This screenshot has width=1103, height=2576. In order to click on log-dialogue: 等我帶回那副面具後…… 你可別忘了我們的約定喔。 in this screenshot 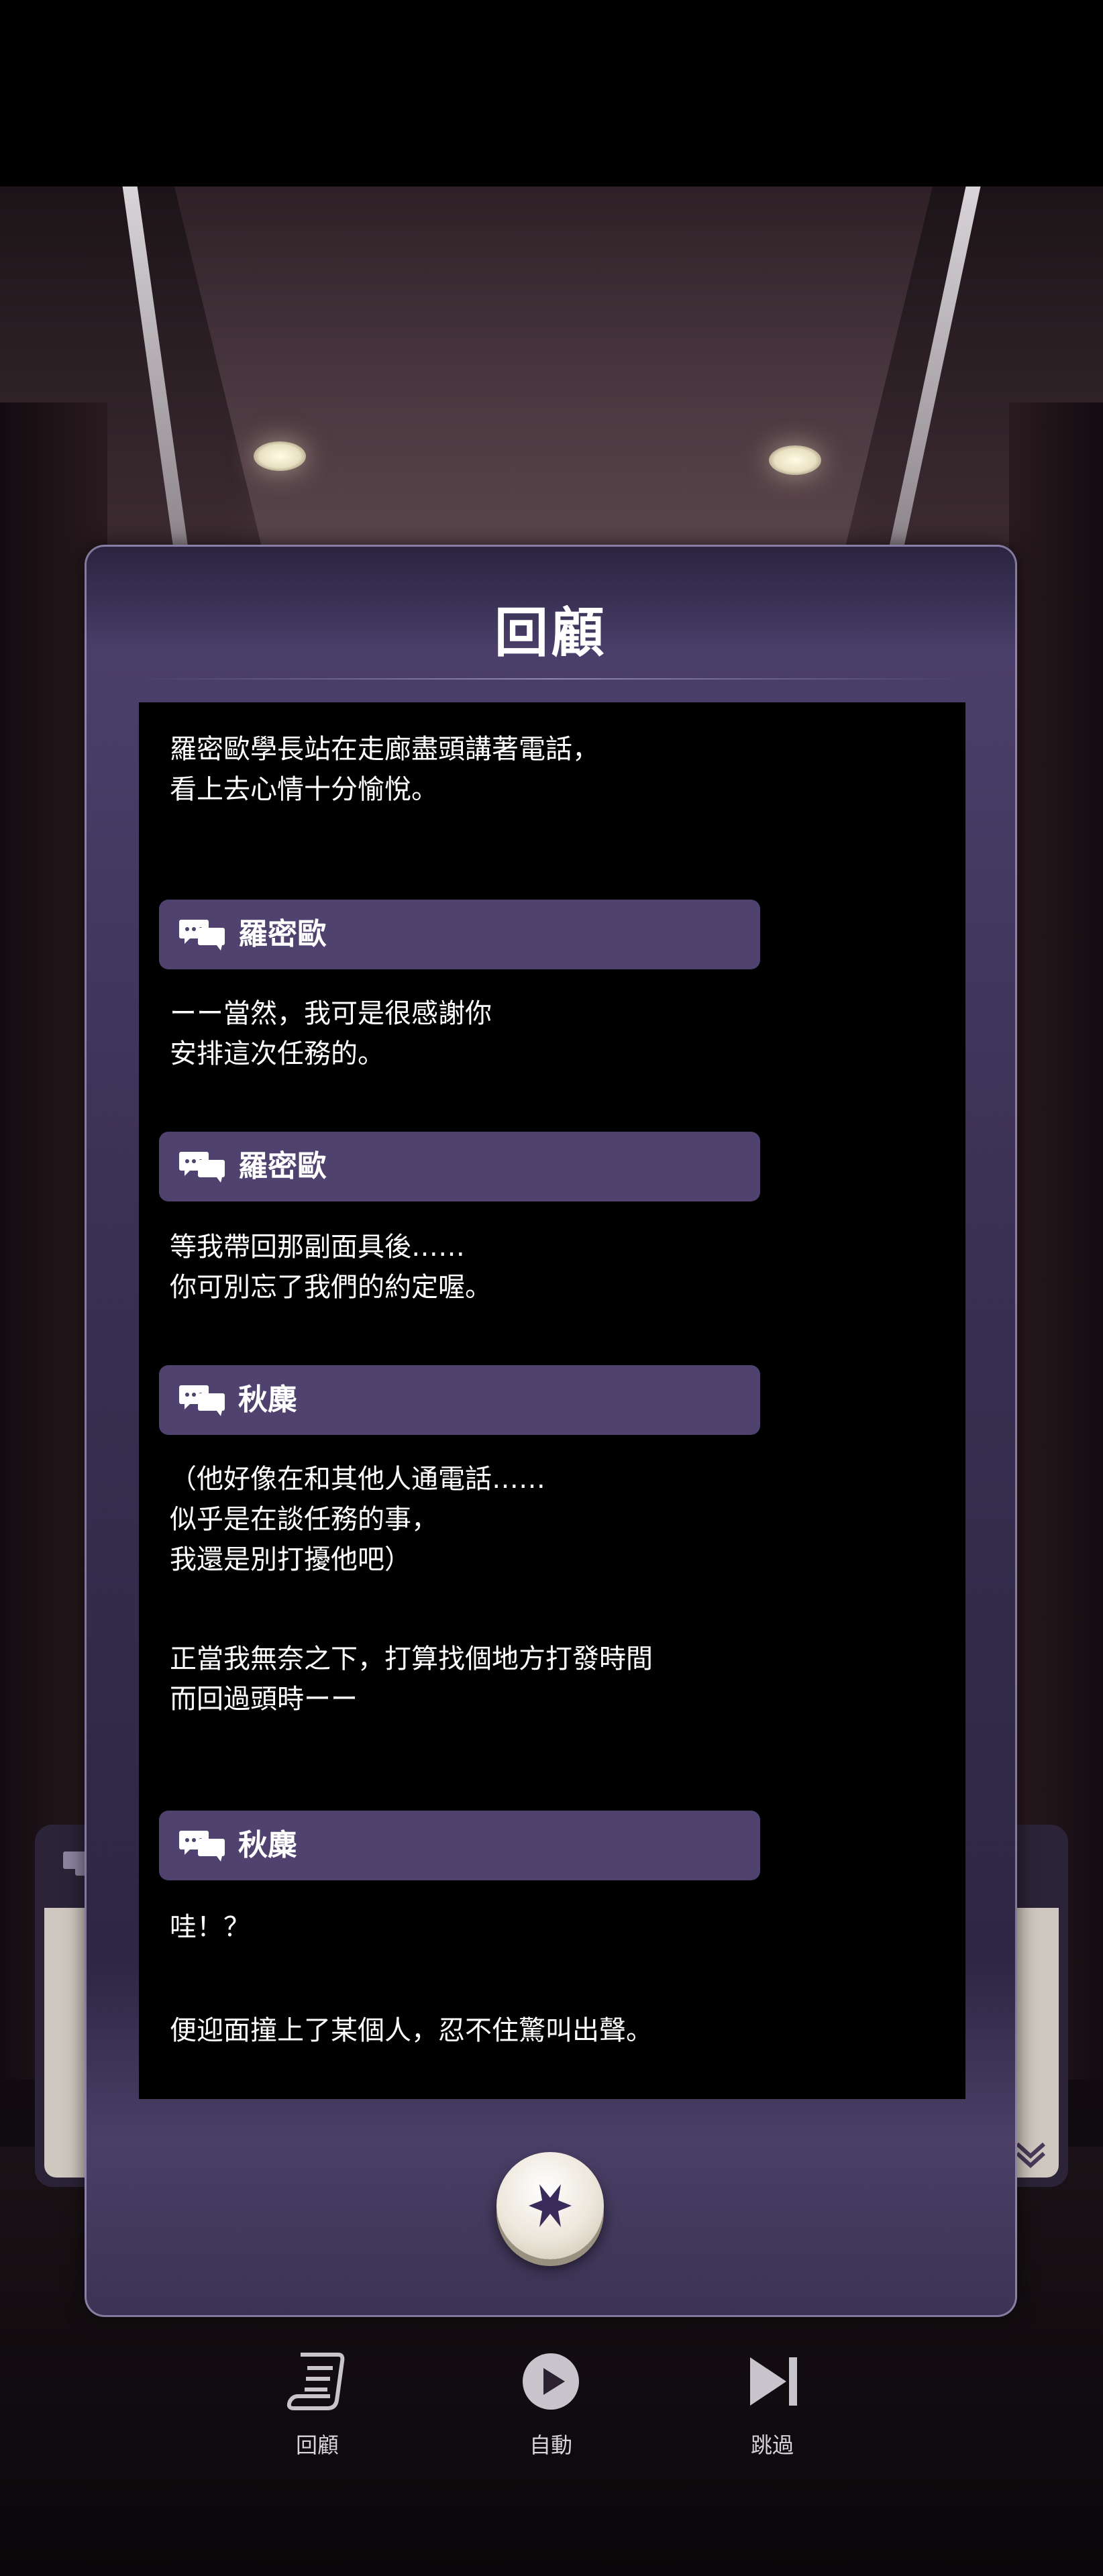, I will do `click(331, 1267)`.